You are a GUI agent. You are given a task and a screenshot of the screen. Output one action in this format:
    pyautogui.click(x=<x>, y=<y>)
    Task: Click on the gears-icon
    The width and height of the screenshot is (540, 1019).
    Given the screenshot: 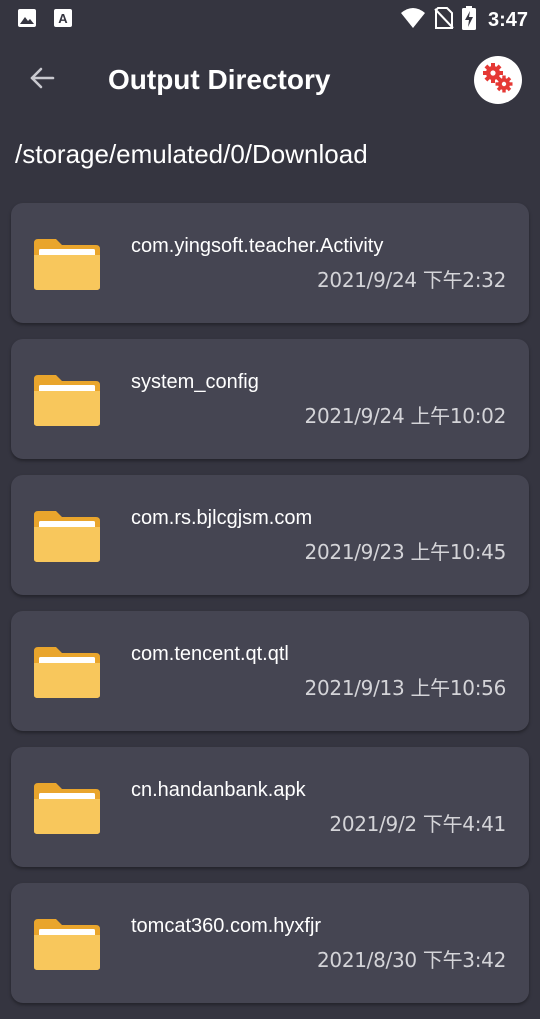 What is the action you would take?
    pyautogui.click(x=498, y=80)
    